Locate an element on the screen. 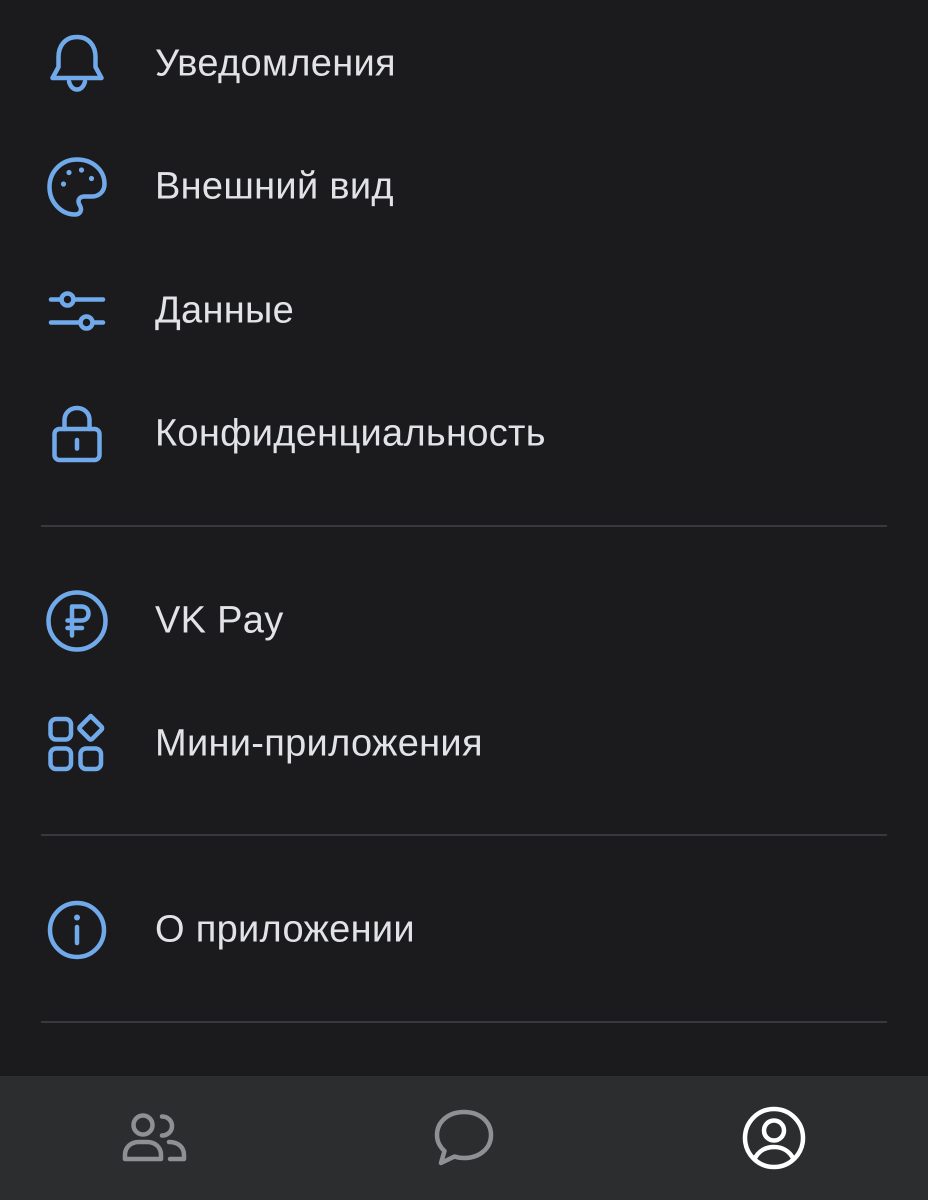  menu-item-label: Данные is located at coordinates (225, 310).